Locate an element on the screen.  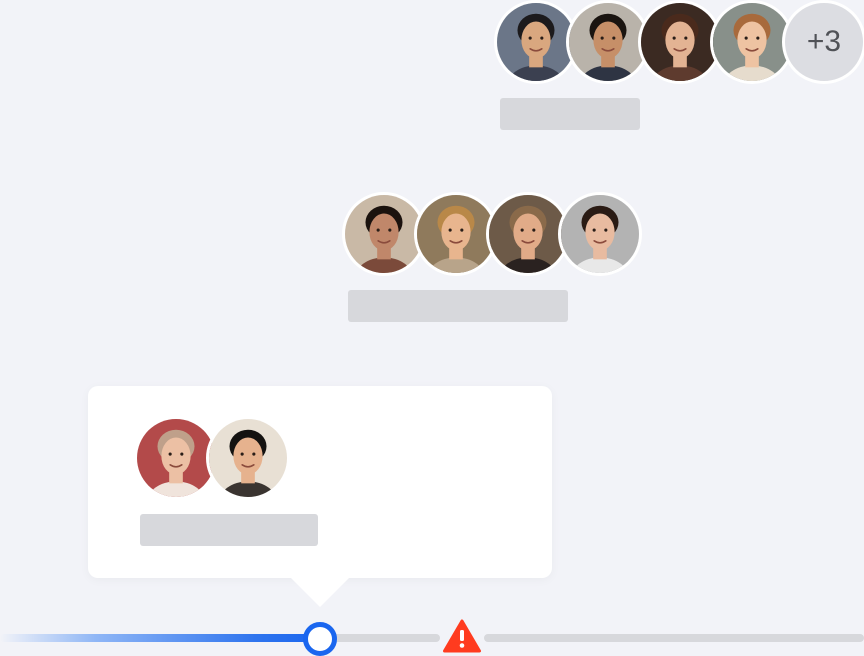
warning-icon is located at coordinates (462, 636).